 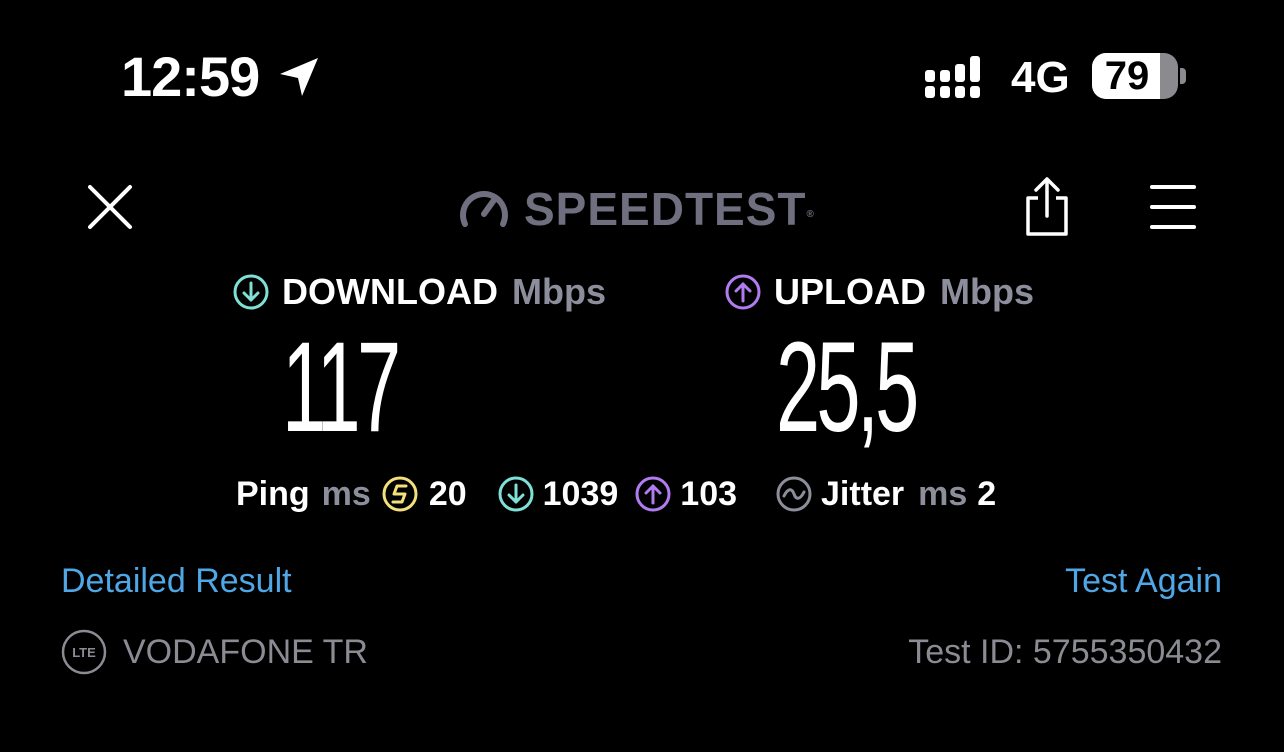 I want to click on download-header: DOWNLOAD Mbps, so click(x=419, y=292).